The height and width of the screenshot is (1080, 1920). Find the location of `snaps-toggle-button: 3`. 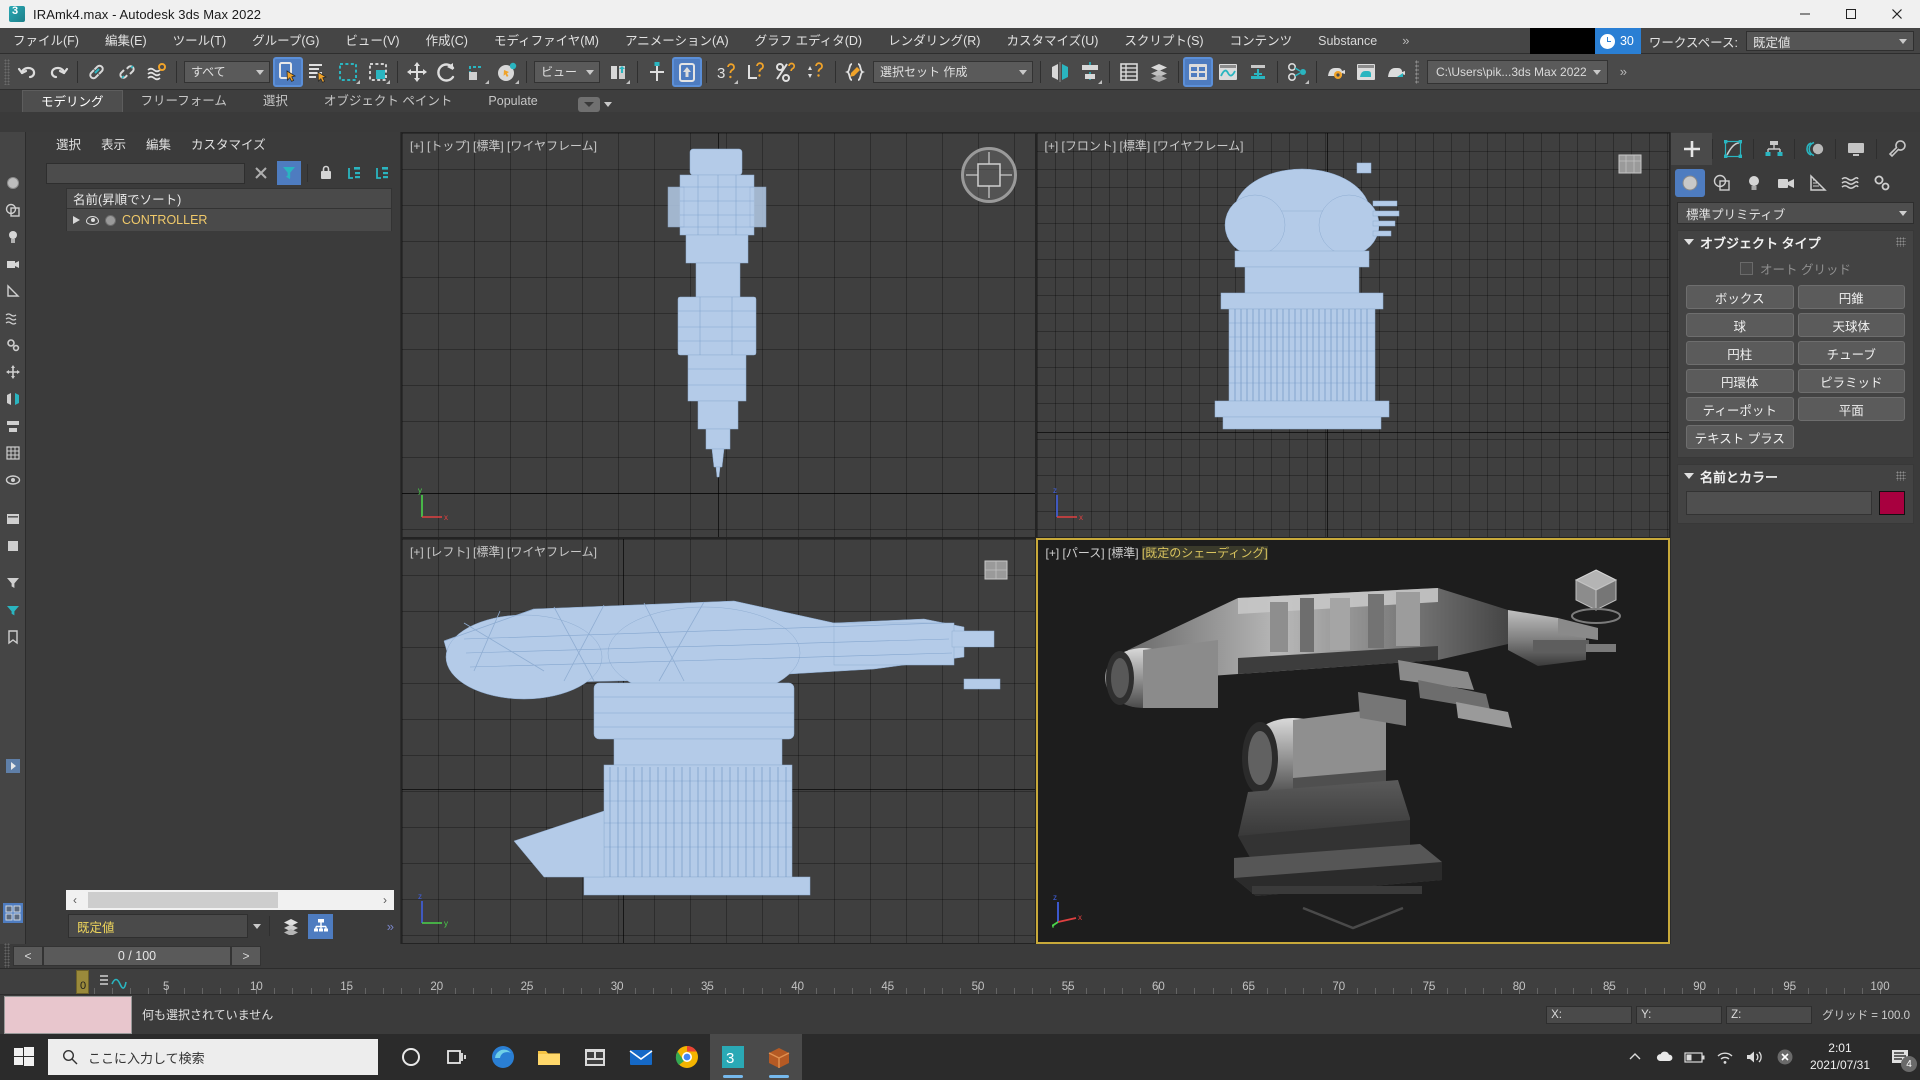

snaps-toggle-button: 3 is located at coordinates (726, 72).